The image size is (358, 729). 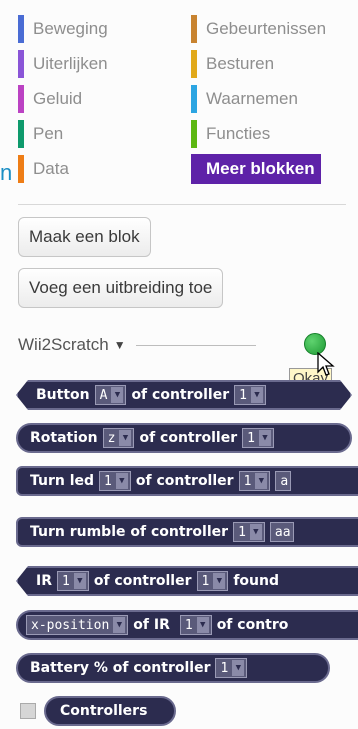 I want to click on block-battery-of-controller: Battery % of controller 1 ▼, so click(x=173, y=668).